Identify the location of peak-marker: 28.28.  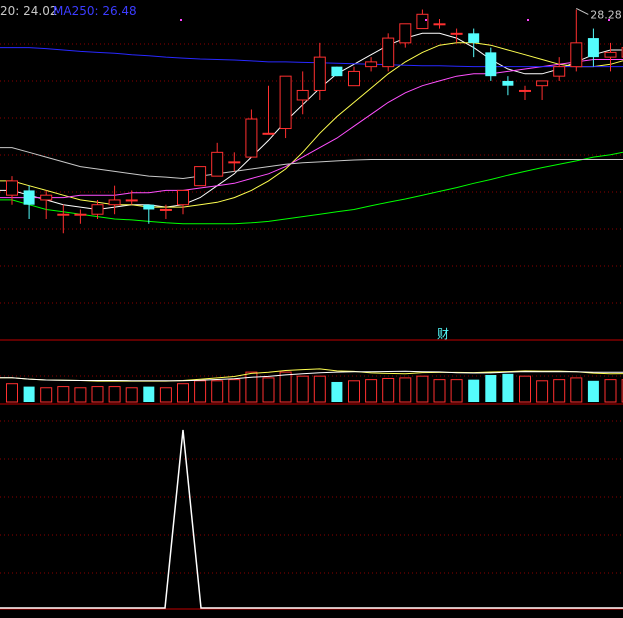
(599, 14).